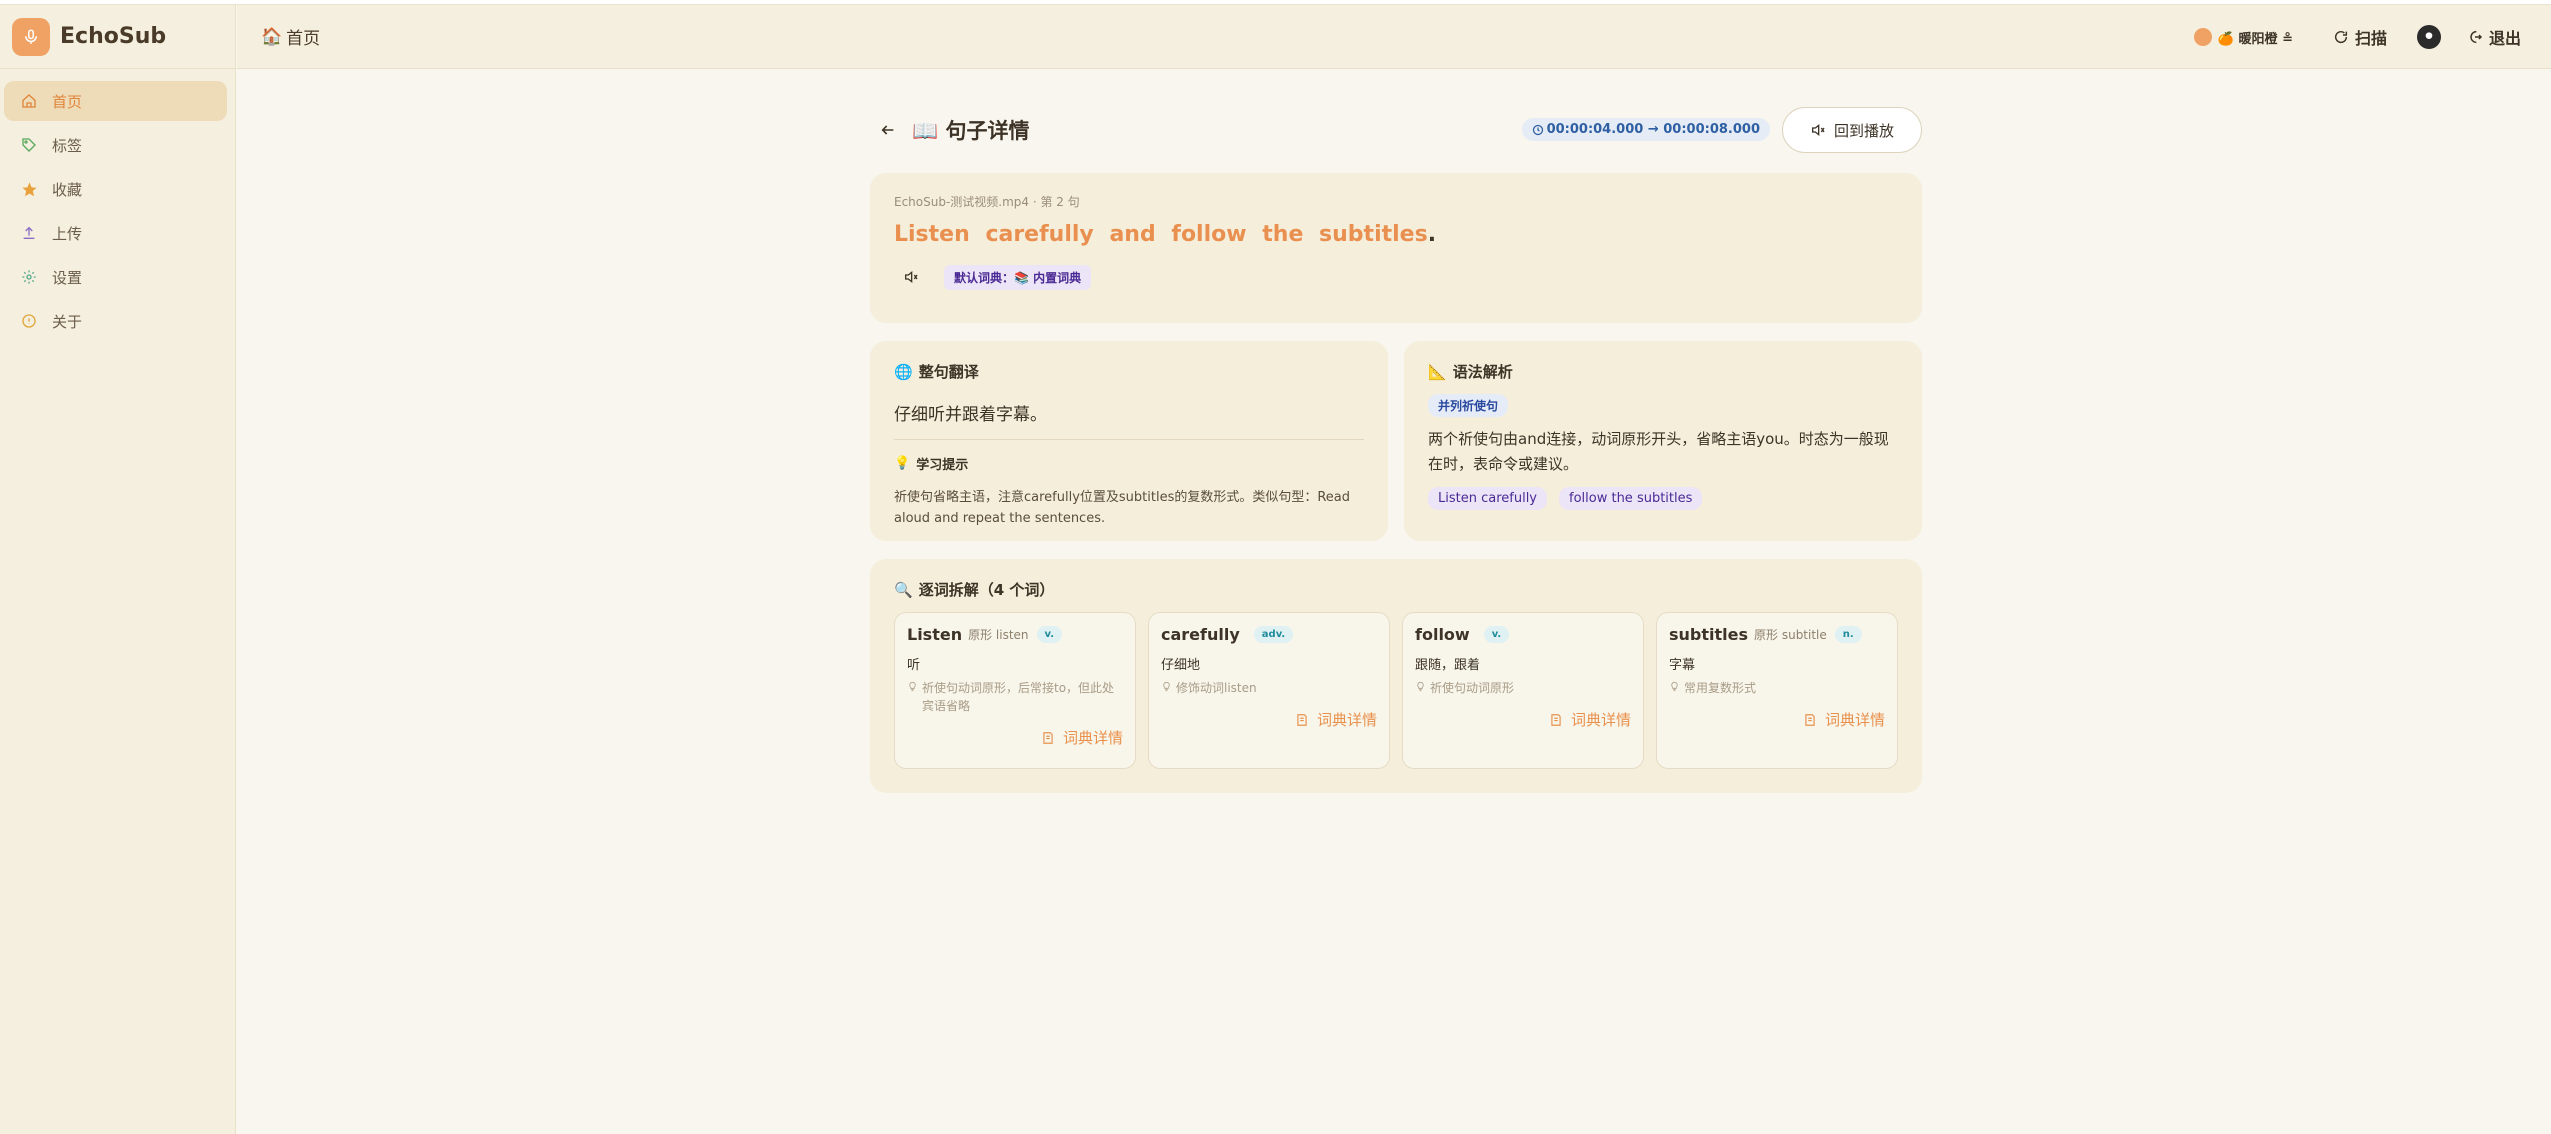  I want to click on scan-button: 扫描, so click(2360, 37).